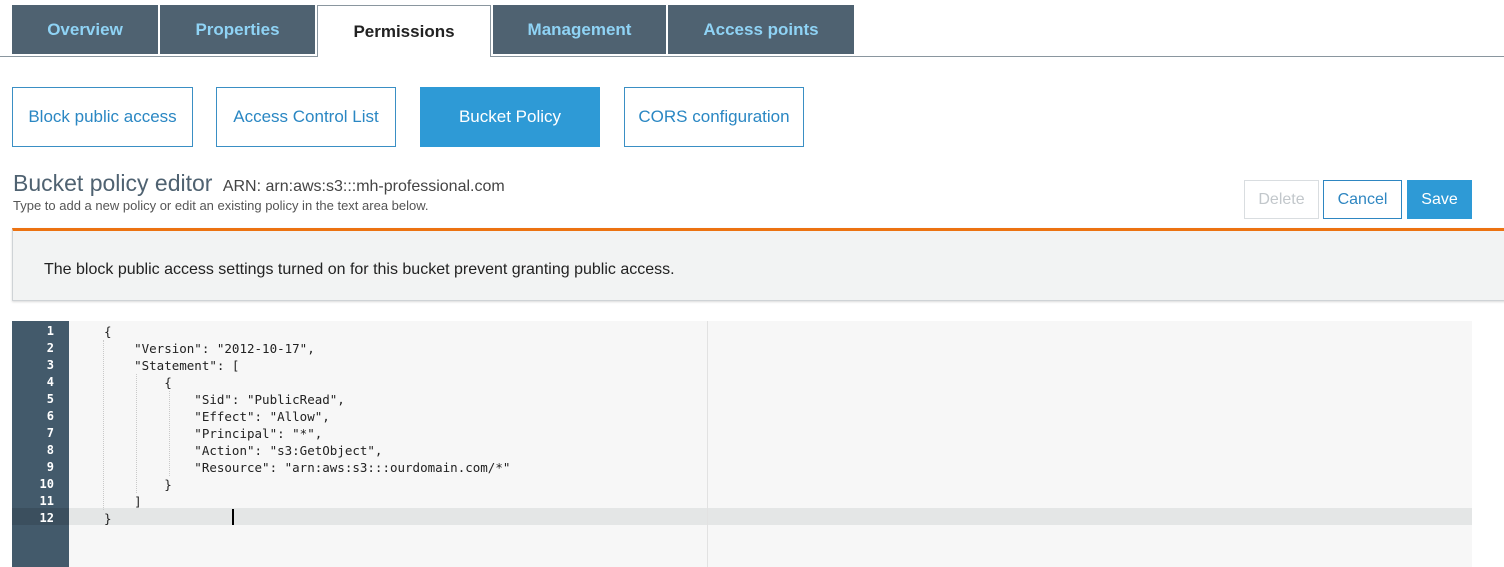 The width and height of the screenshot is (1504, 567). What do you see at coordinates (172, 365) in the screenshot?
I see `code-line: "Statement": [` at bounding box center [172, 365].